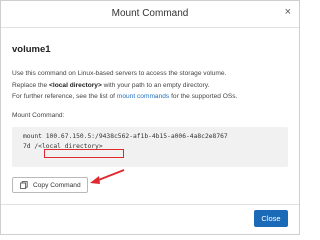  Describe the element at coordinates (31, 49) in the screenshot. I see `volume-name: volume1` at that location.